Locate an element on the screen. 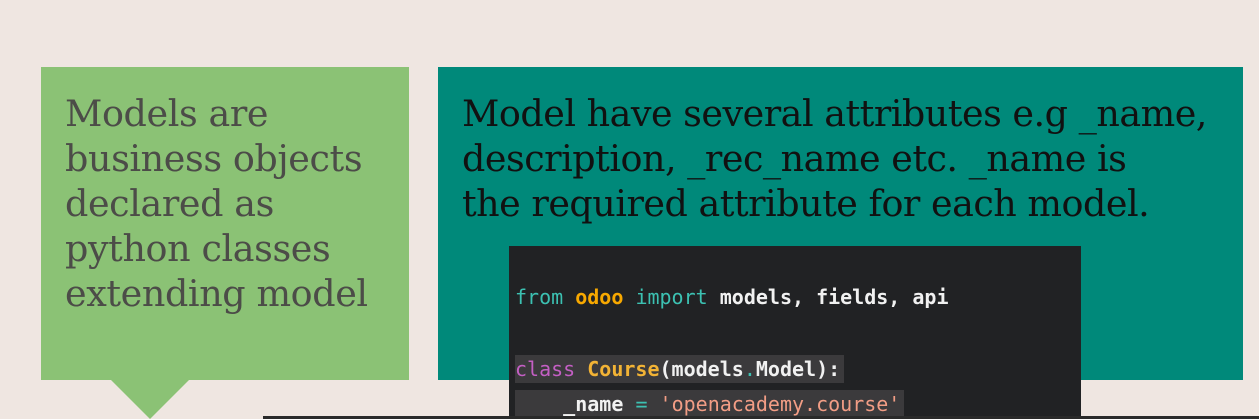  code-line-class: class Course(models.Model): is located at coordinates (680, 369).